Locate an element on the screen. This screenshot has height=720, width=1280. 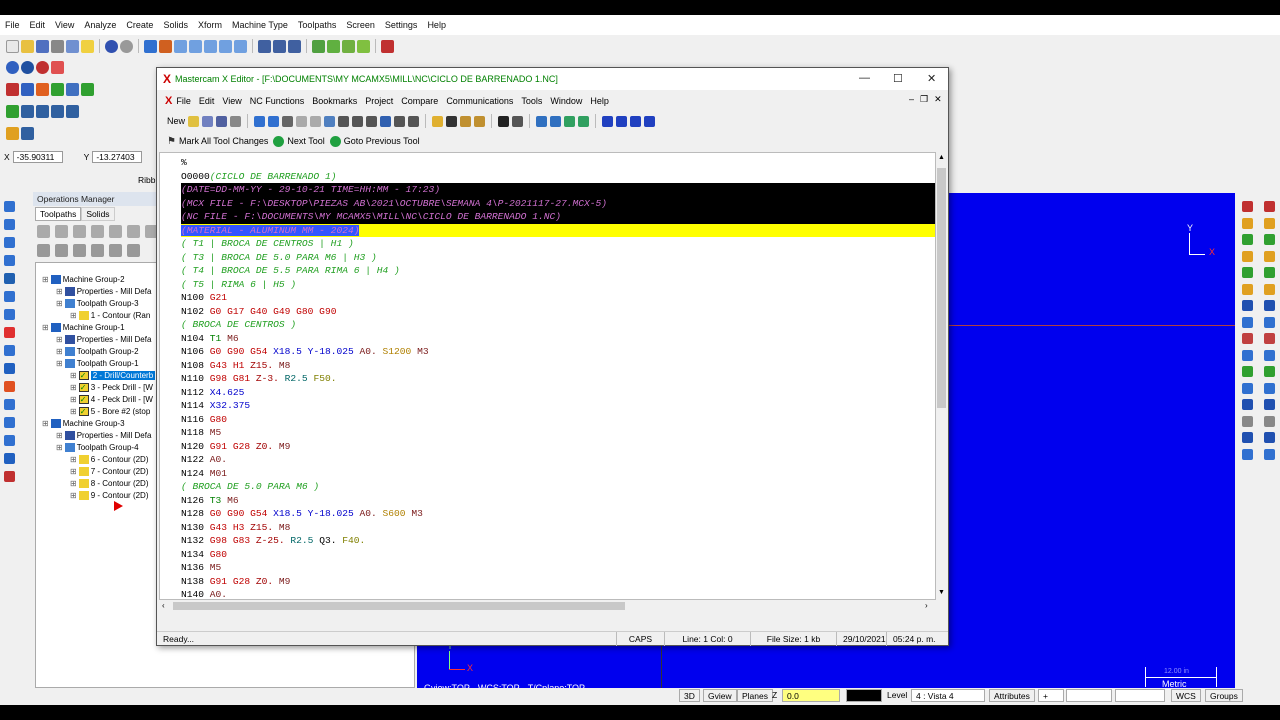
fillet-icon is located at coordinates (87, 89).